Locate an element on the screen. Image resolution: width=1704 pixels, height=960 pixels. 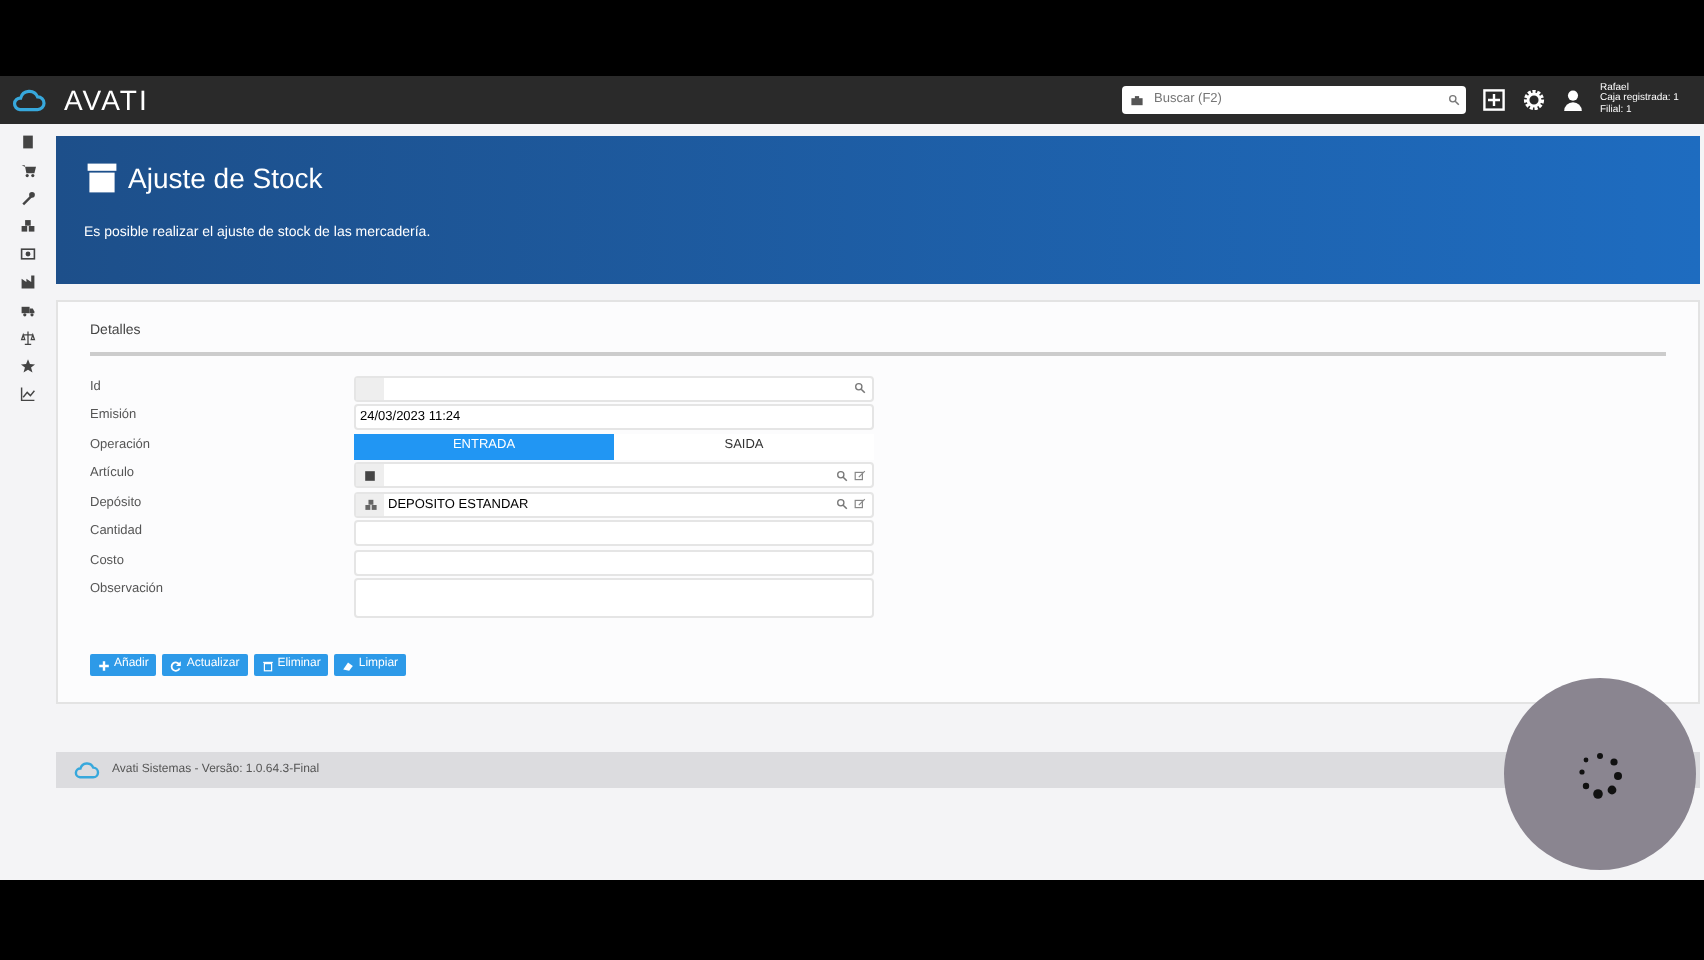
archive-box-icon is located at coordinates (102, 178).